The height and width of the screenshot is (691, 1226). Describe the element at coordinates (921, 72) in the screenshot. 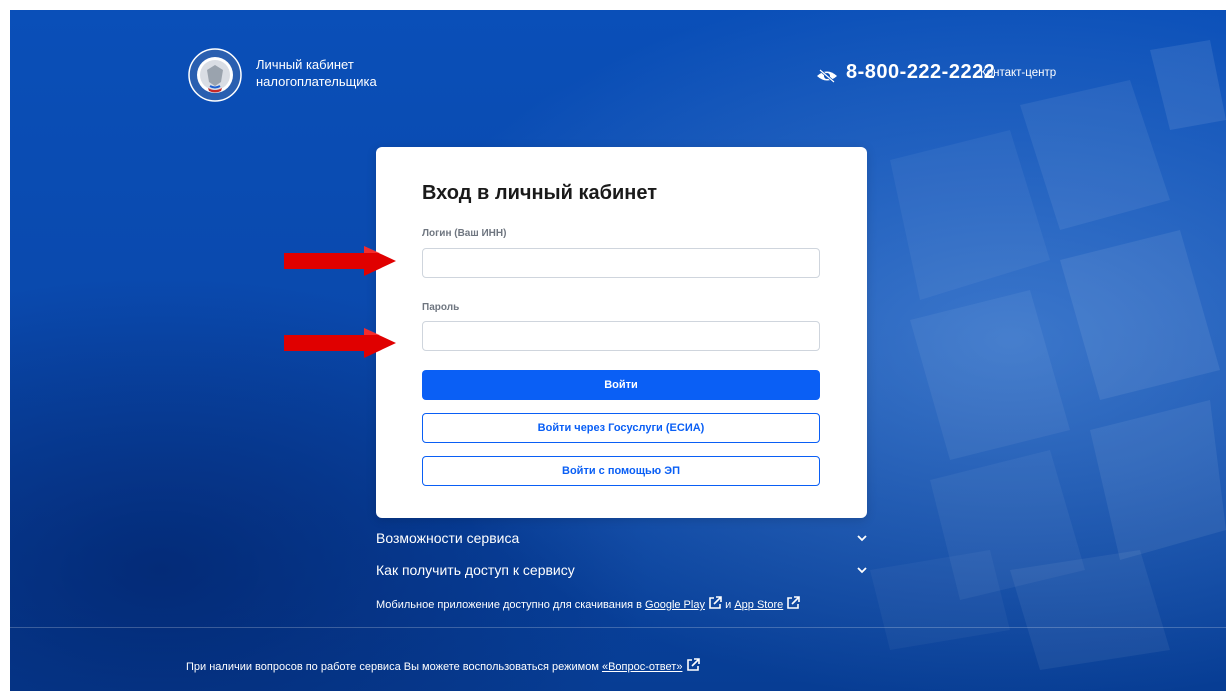

I see `phone-number: 8-800-222-2222` at that location.